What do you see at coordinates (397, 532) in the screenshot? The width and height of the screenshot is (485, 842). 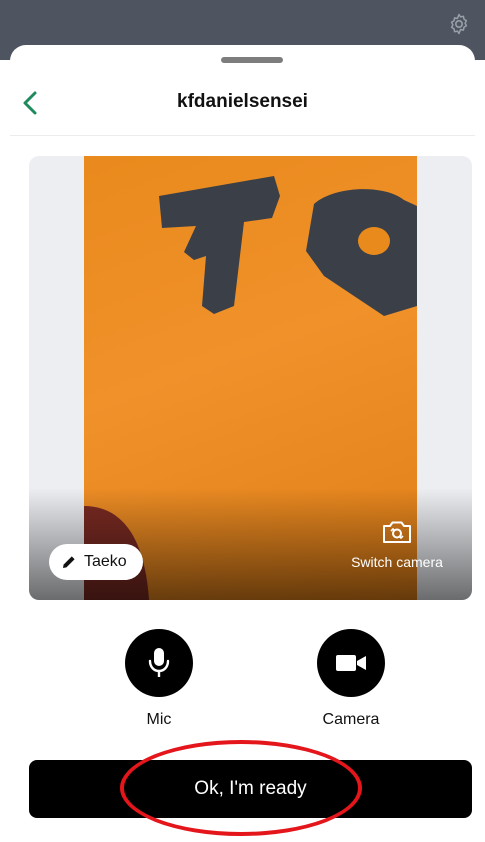 I see `switch-camera-icon` at bounding box center [397, 532].